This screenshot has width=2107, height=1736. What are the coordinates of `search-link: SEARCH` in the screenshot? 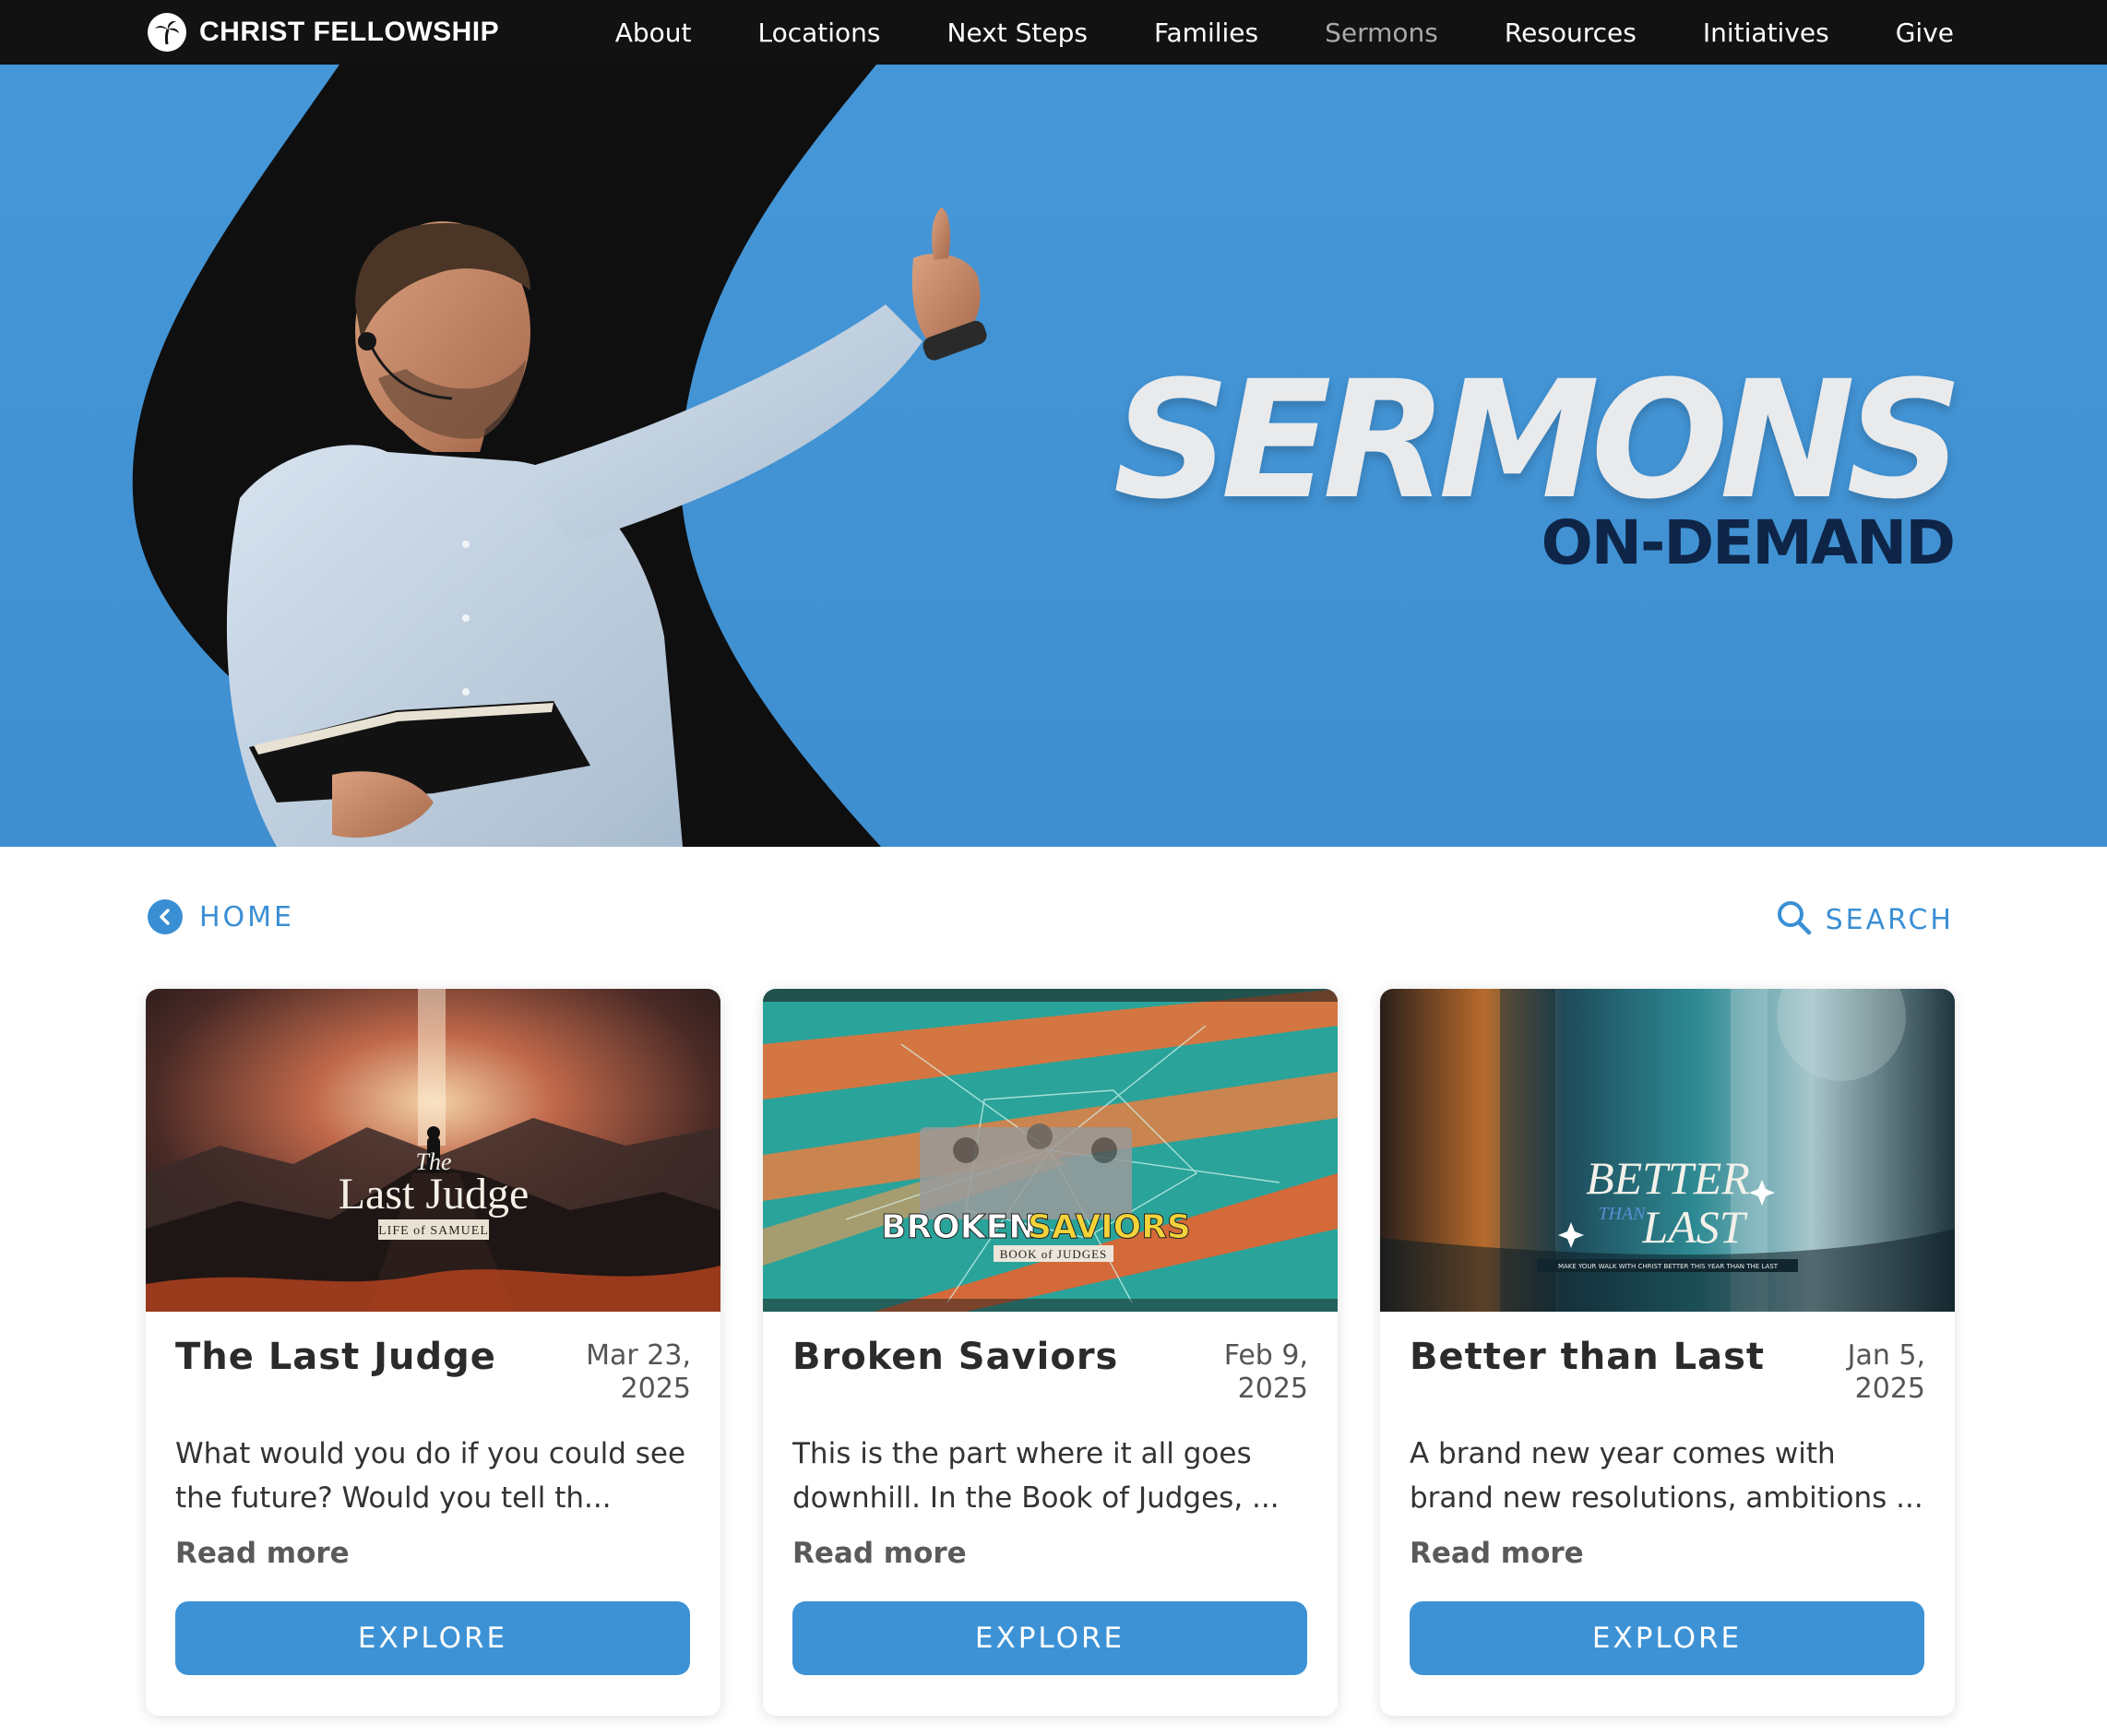 It's located at (1865, 920).